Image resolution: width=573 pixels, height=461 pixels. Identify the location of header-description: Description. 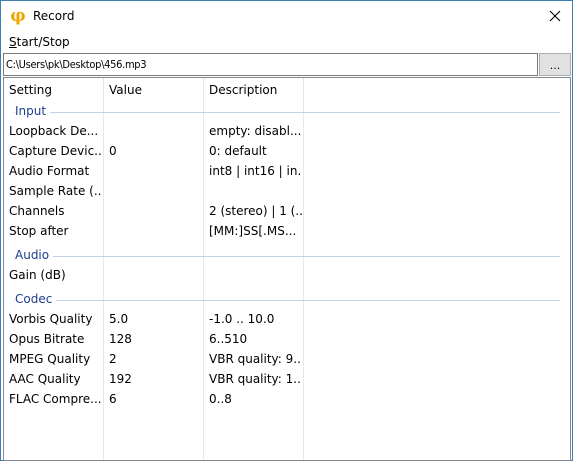
(243, 90).